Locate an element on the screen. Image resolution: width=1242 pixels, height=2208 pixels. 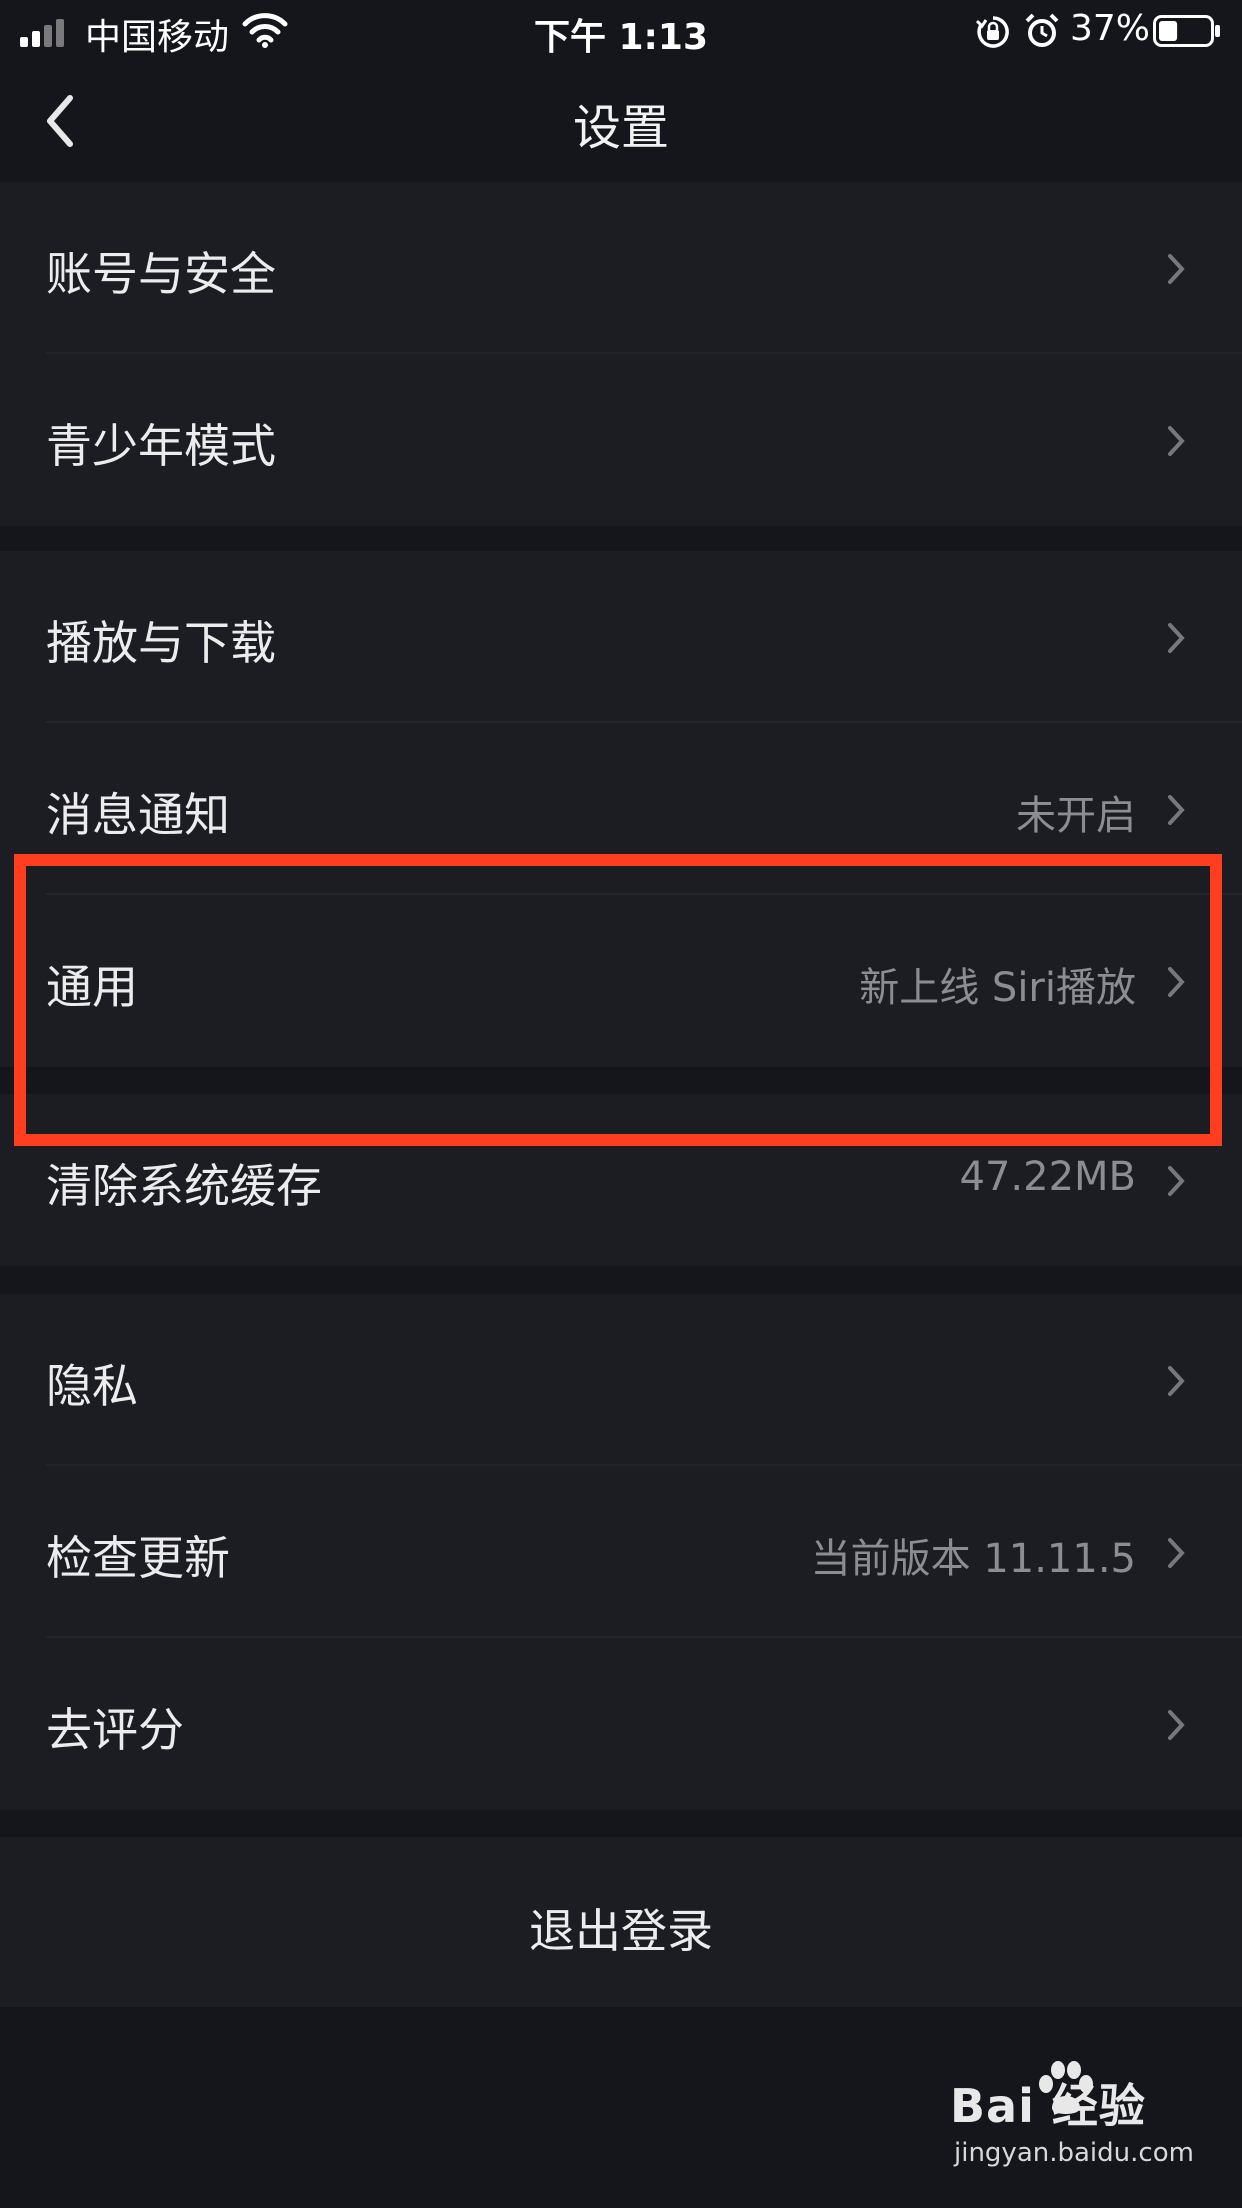
row-label: 消息通知 is located at coordinates (138, 815).